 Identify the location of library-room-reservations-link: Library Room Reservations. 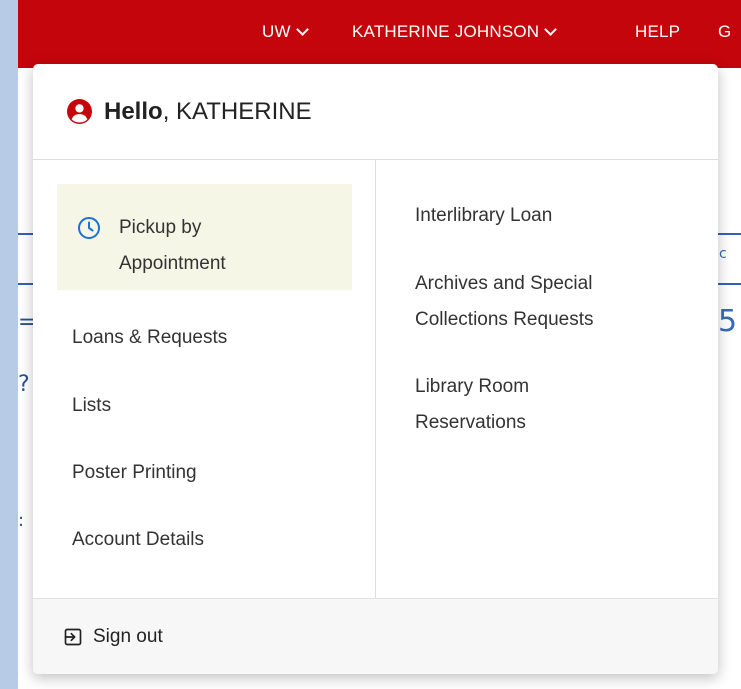
(500, 405).